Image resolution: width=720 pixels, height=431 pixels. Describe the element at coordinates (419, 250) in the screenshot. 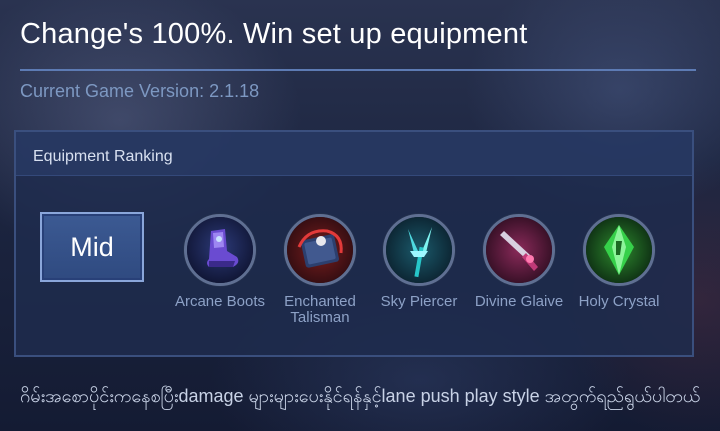

I see `sky-piercer-icon` at that location.